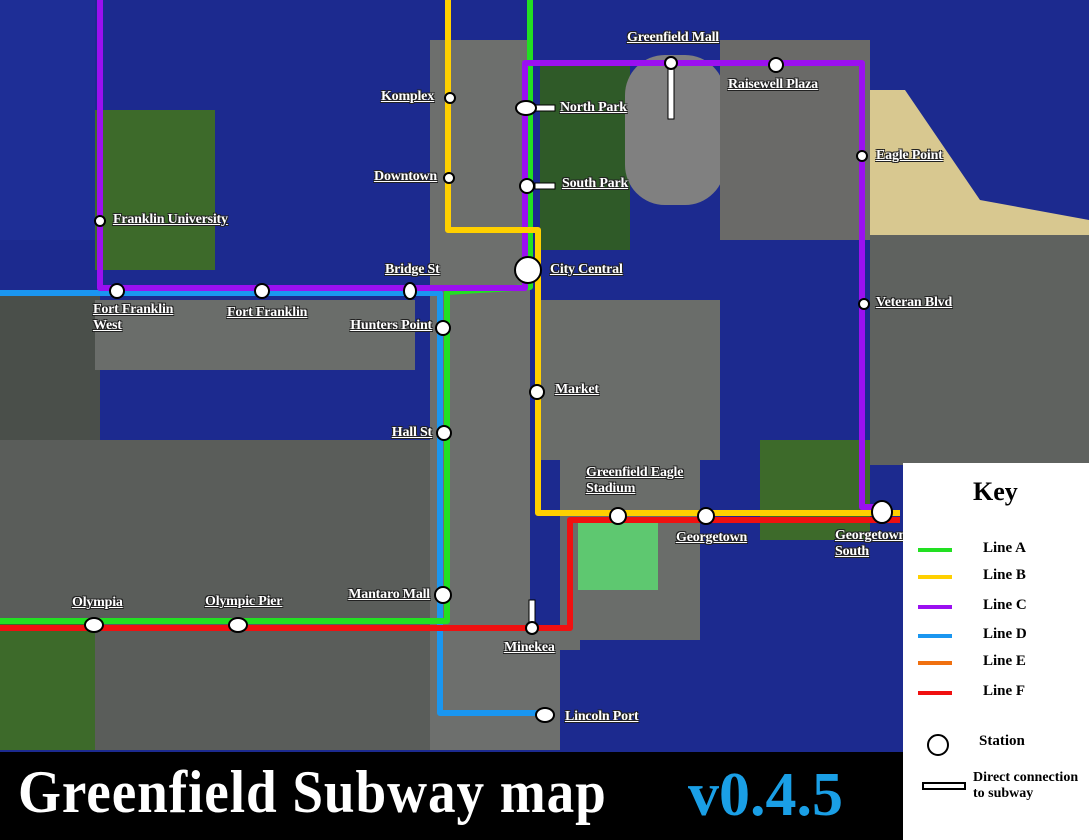 The height and width of the screenshot is (840, 1089). Describe the element at coordinates (410, 291) in the screenshot. I see `station-bridge-st` at that location.